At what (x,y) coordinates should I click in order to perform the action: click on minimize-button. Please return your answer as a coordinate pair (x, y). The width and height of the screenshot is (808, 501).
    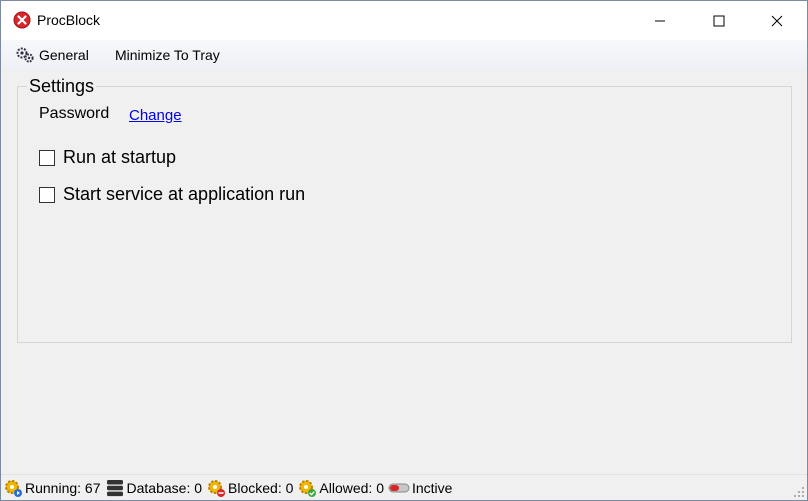
    Looking at the image, I should click on (660, 20).